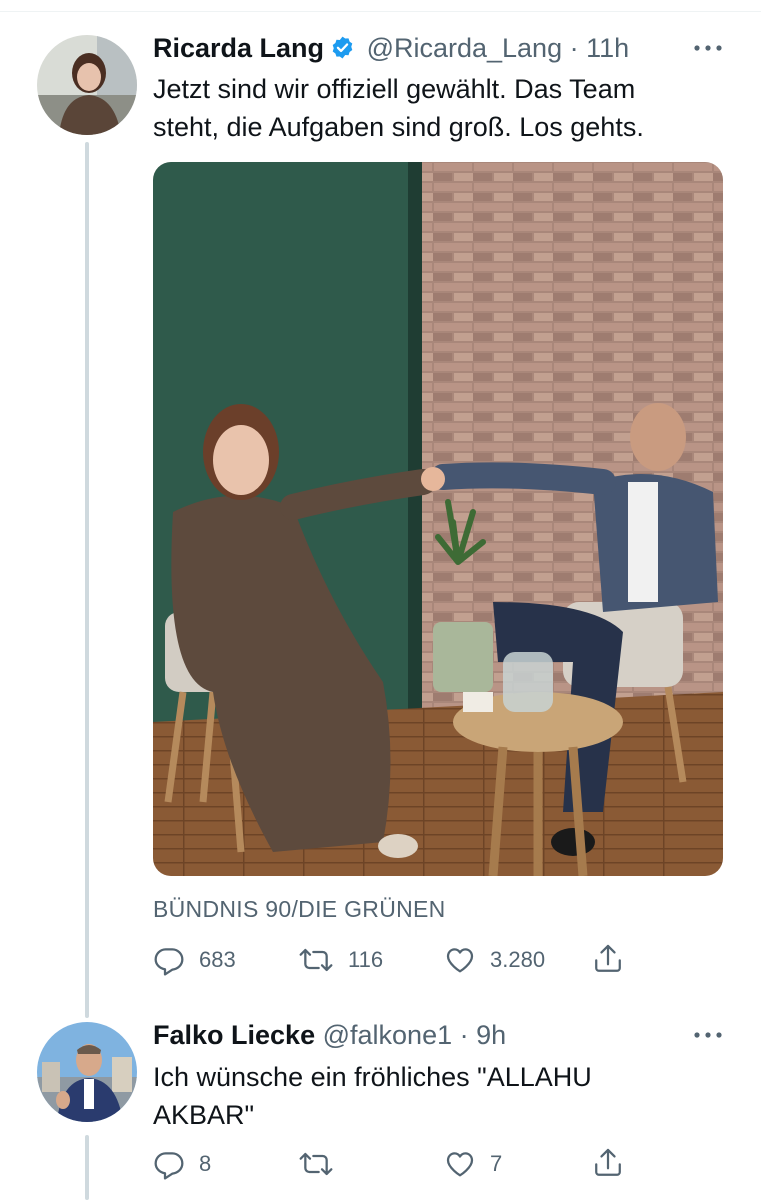  Describe the element at coordinates (366, 959) in the screenshot. I see `retweet-count: 116` at that location.